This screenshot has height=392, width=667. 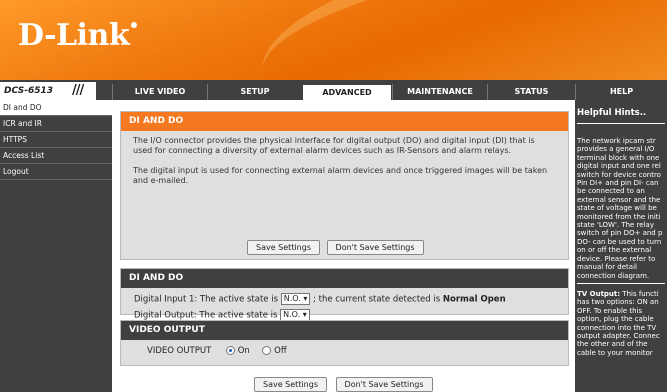 What do you see at coordinates (621, 123) in the screenshot?
I see `hints-divider` at bounding box center [621, 123].